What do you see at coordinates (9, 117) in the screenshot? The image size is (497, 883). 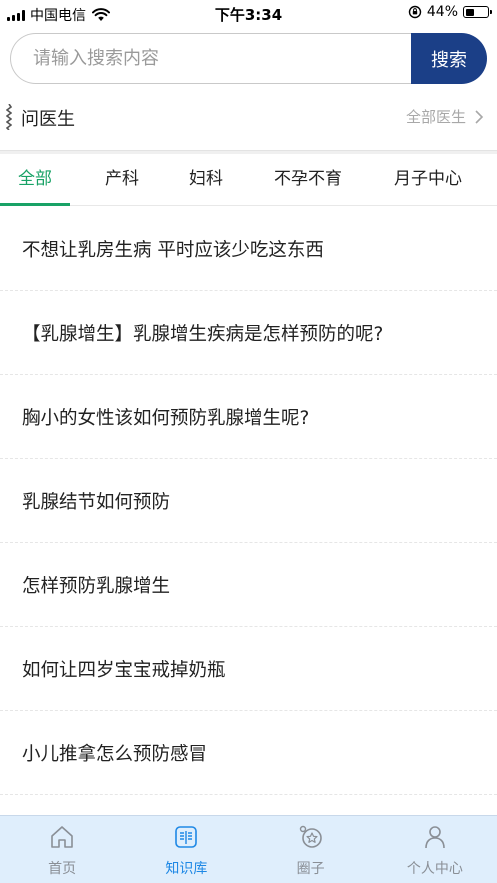 I see `section-marker-icon` at bounding box center [9, 117].